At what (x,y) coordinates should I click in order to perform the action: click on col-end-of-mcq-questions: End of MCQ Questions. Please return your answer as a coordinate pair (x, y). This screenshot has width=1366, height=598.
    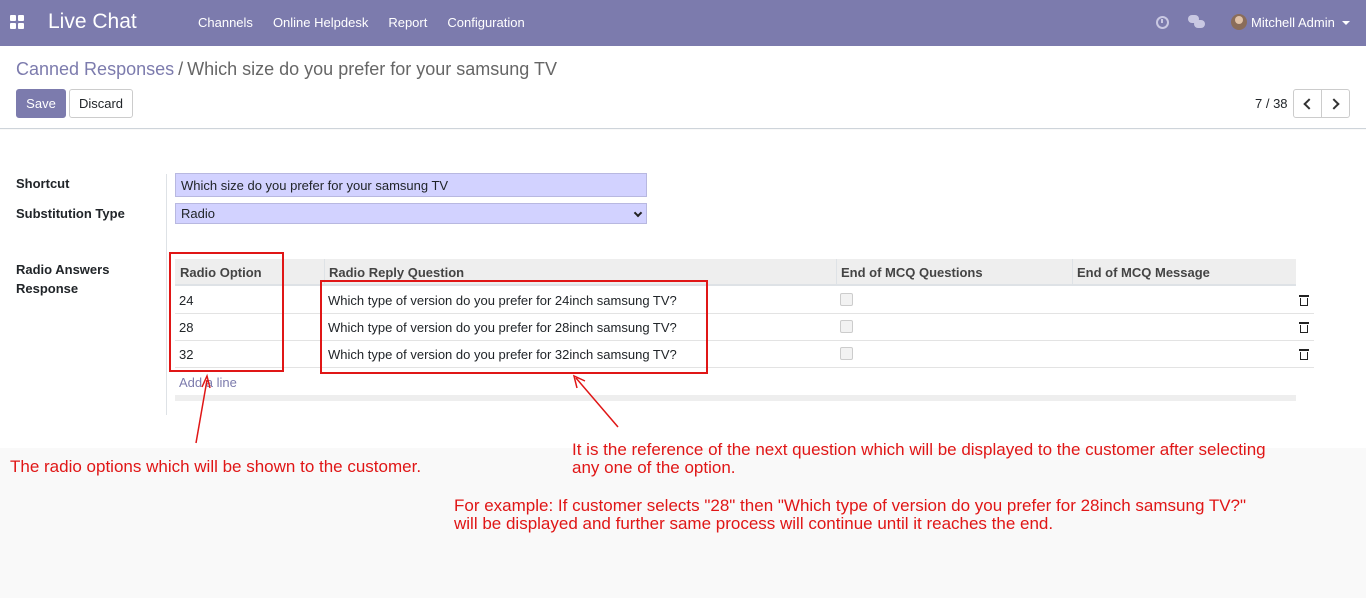
    Looking at the image, I should click on (912, 272).